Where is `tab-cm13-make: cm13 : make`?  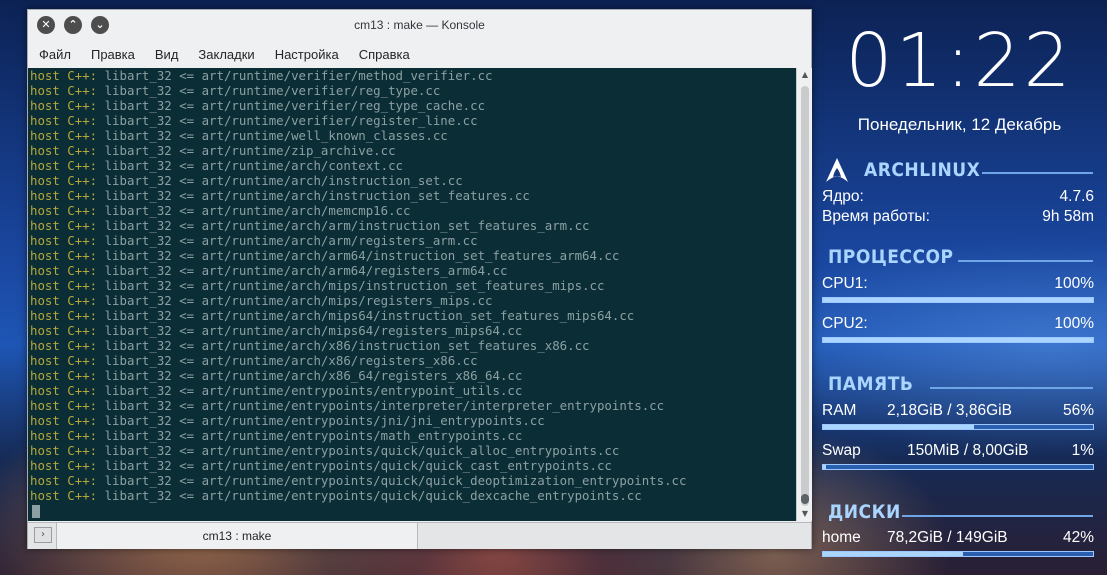 tab-cm13-make: cm13 : make is located at coordinates (237, 536).